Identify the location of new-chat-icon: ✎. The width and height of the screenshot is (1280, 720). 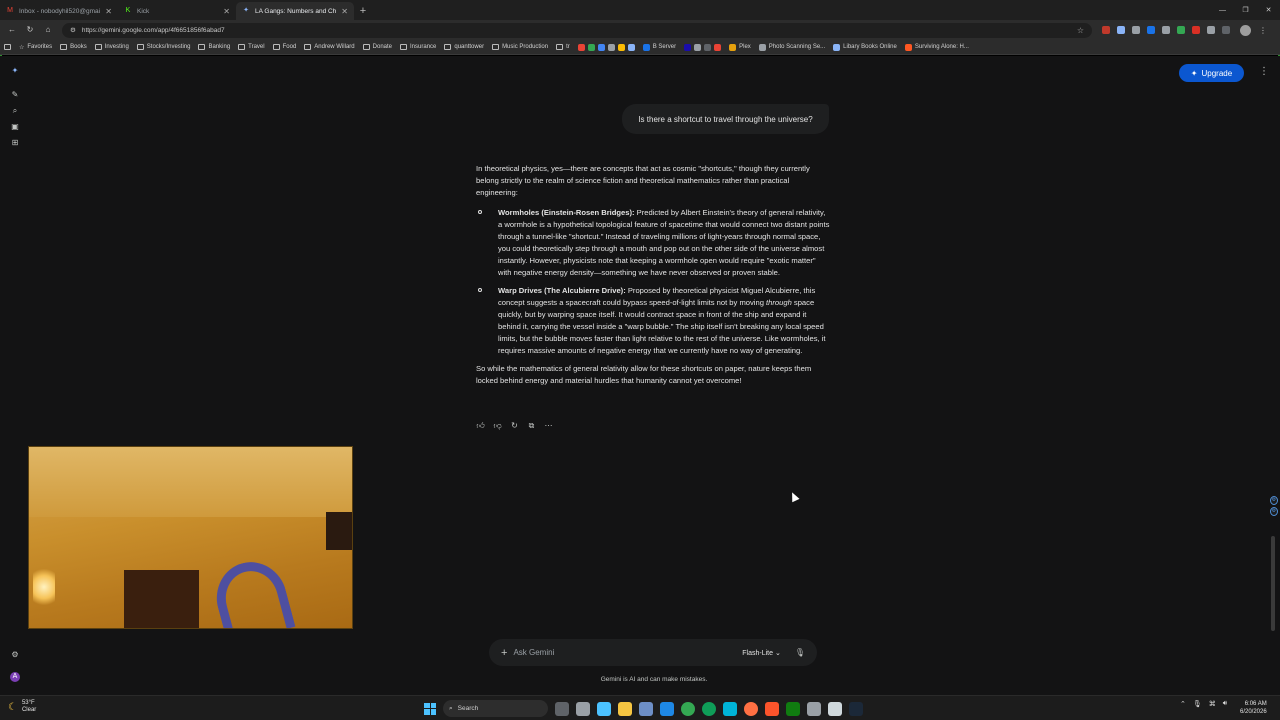
(15, 95).